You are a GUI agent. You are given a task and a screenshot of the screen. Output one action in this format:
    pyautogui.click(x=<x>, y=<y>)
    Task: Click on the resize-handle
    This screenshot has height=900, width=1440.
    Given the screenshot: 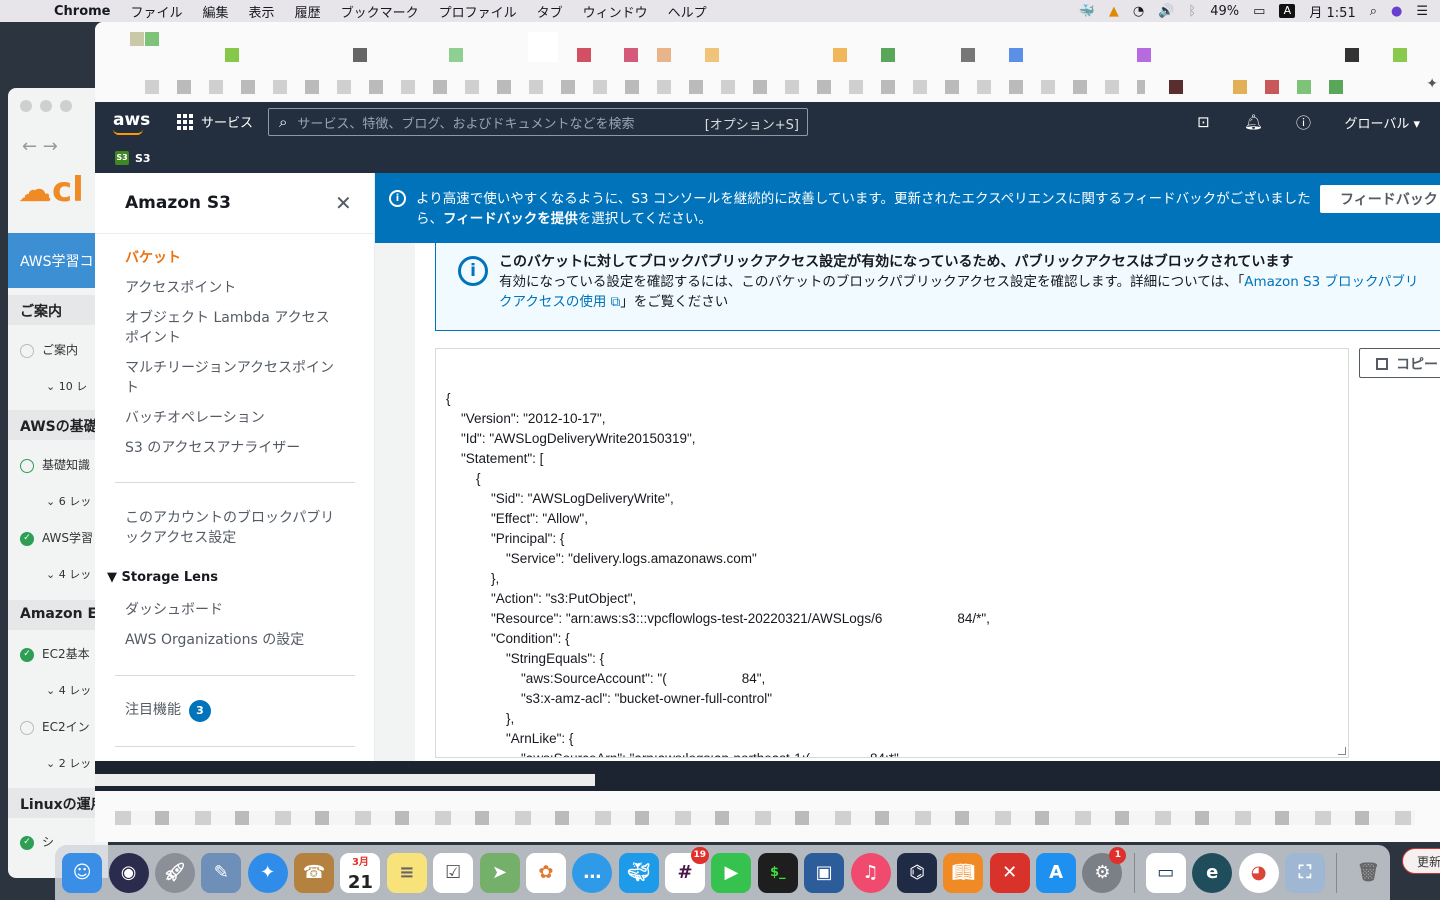 What is the action you would take?
    pyautogui.click(x=1342, y=751)
    